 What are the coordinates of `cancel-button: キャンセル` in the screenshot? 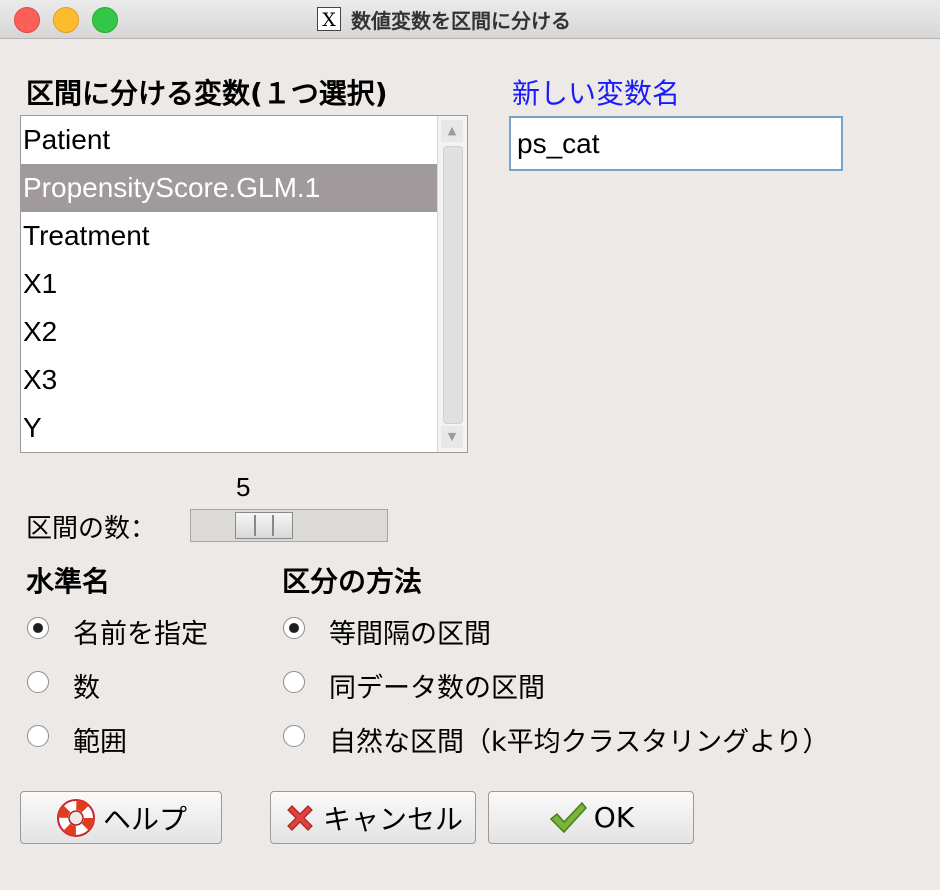 It's located at (373, 817).